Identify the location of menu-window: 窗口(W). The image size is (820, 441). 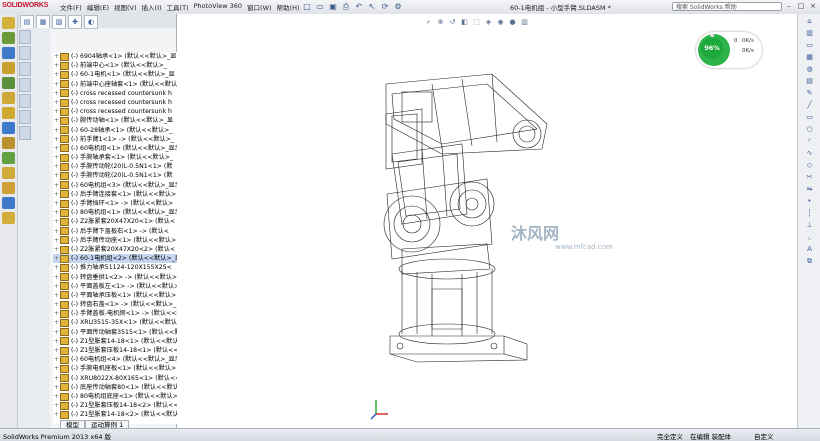
(259, 7).